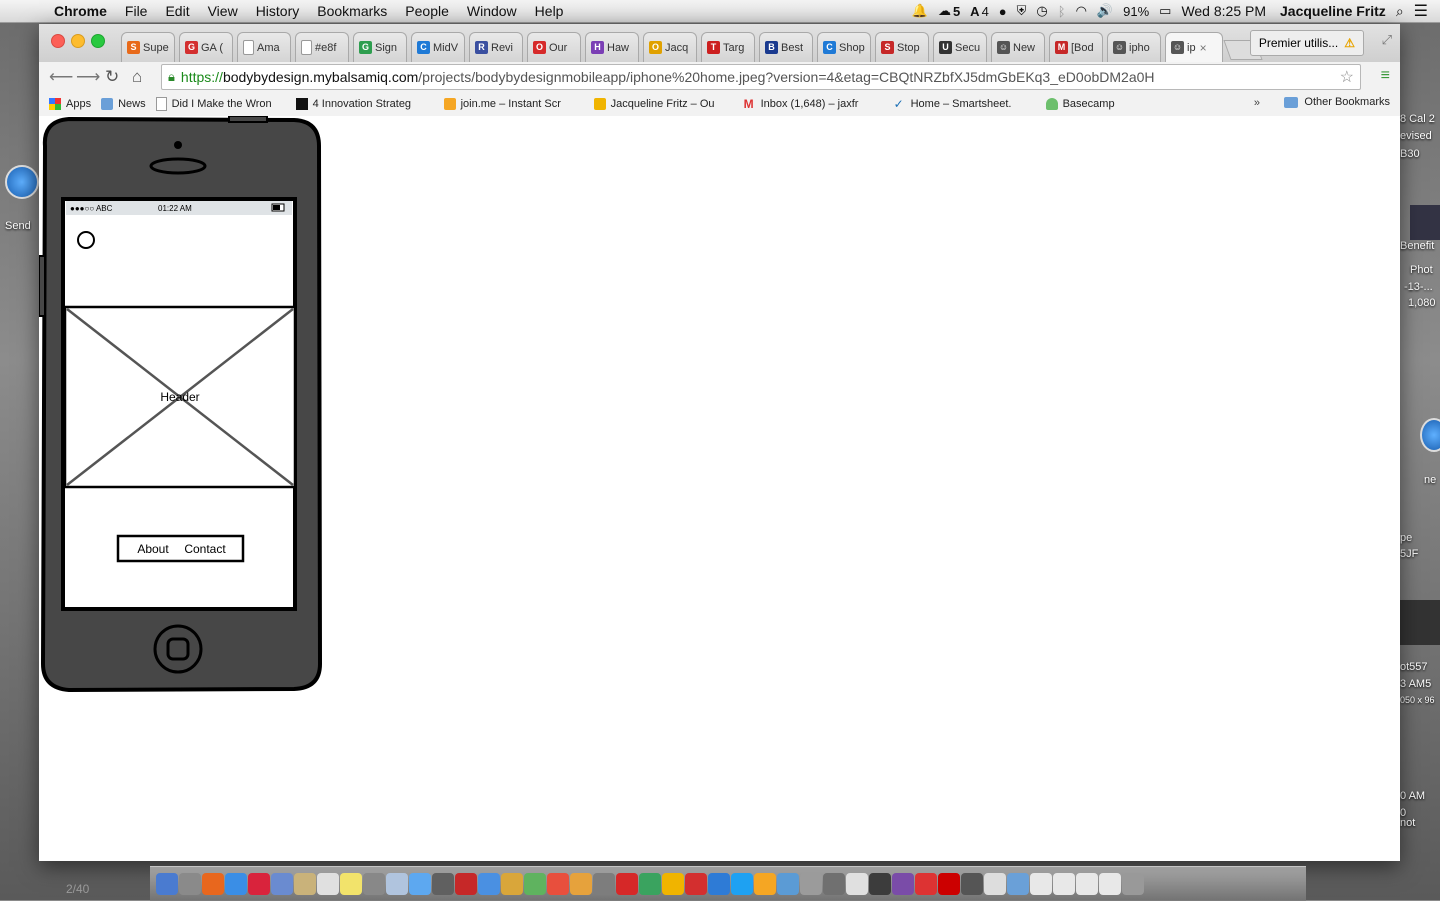  I want to click on notification-center-icon: ☰, so click(1421, 11).